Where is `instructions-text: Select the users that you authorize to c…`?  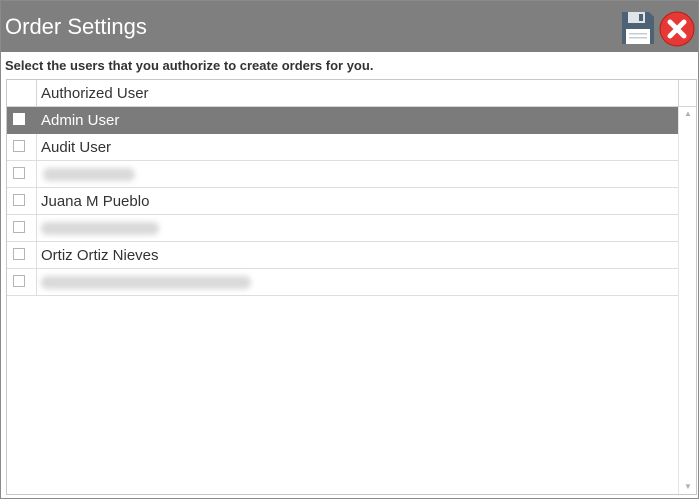
instructions-text: Select the users that you authorize to c… is located at coordinates (189, 65).